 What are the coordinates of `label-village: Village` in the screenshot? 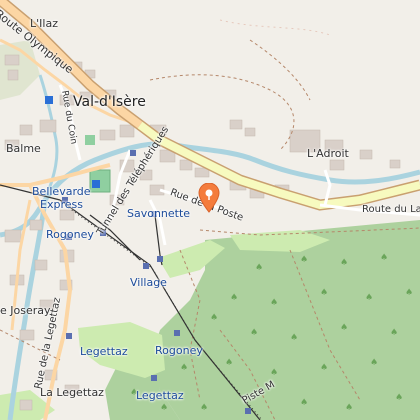 It's located at (148, 282).